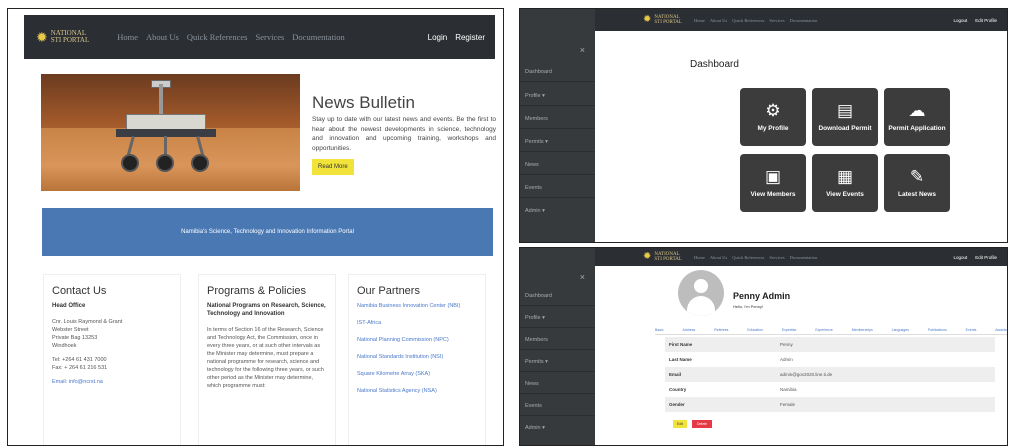 The image size is (1011, 448). I want to click on field-value: admin@gov2020.line.ti.de, so click(806, 374).